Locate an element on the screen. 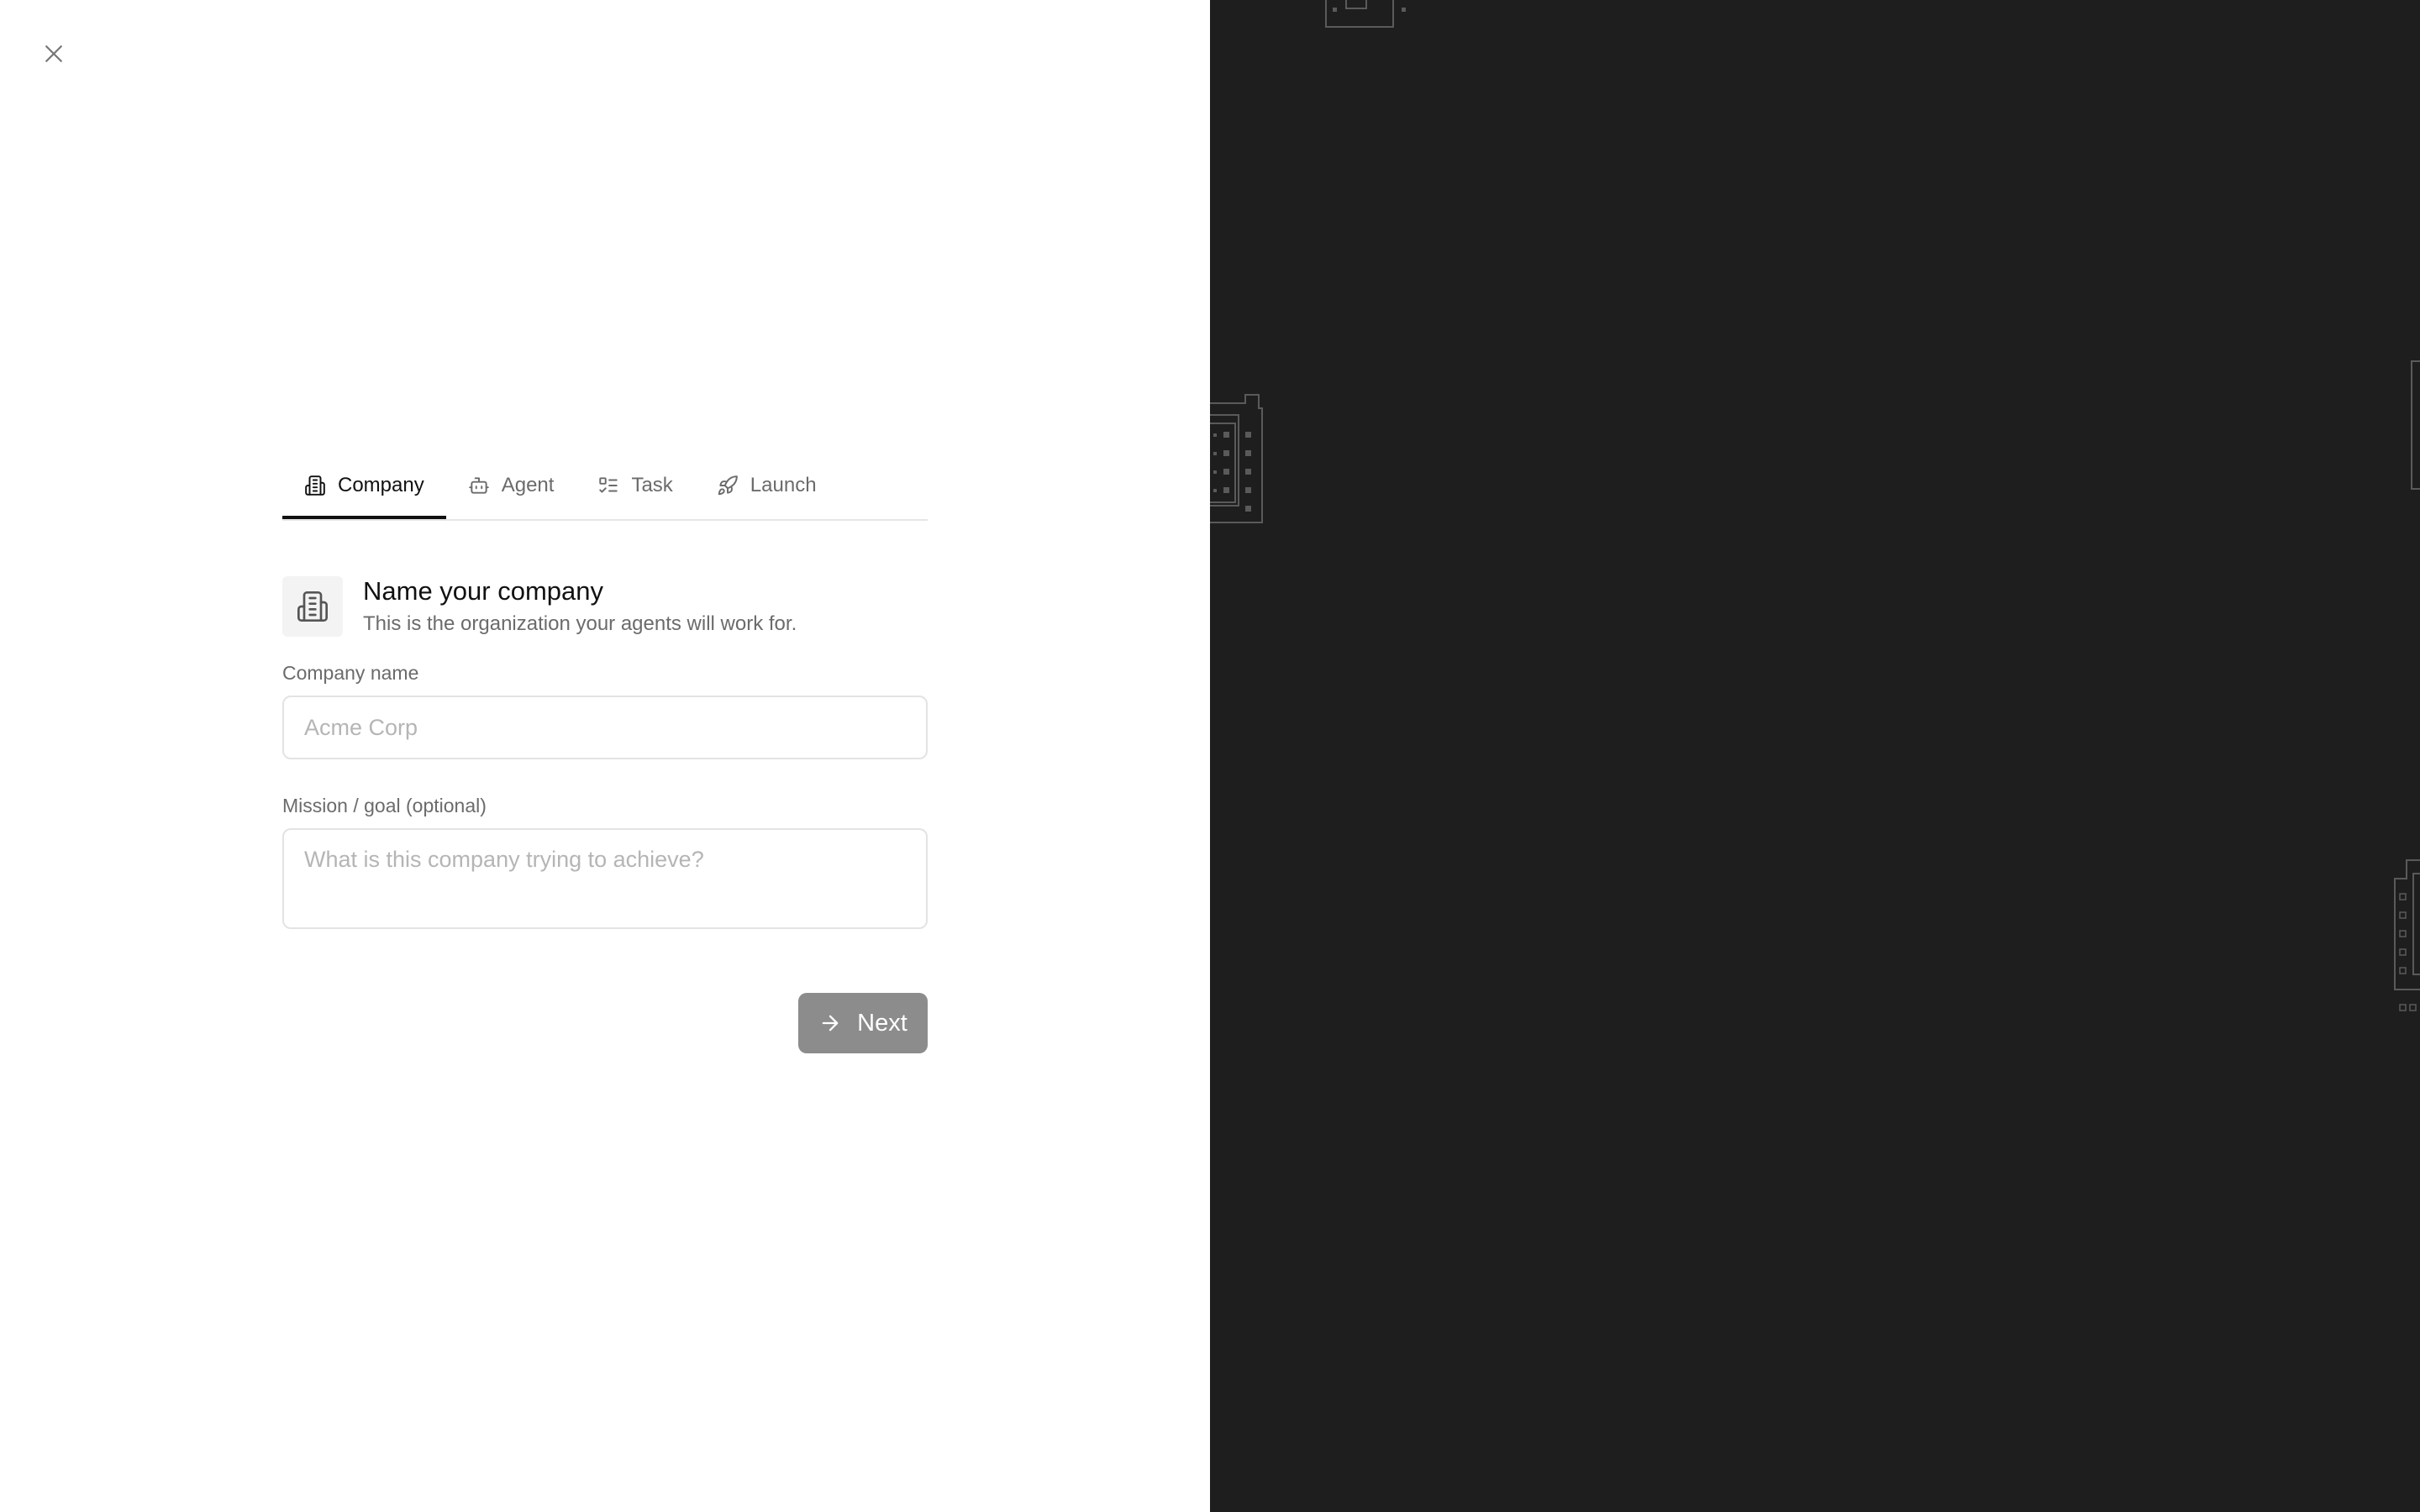 The width and height of the screenshot is (2420, 1512). company-name-label: Company name is located at coordinates (351, 673).